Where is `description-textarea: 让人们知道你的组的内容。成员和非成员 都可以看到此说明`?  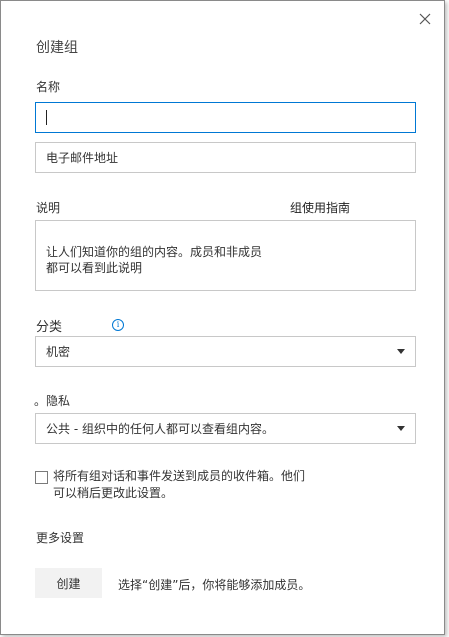 description-textarea: 让人们知道你的组的内容。成员和非成员 都可以看到此说明 is located at coordinates (225, 255).